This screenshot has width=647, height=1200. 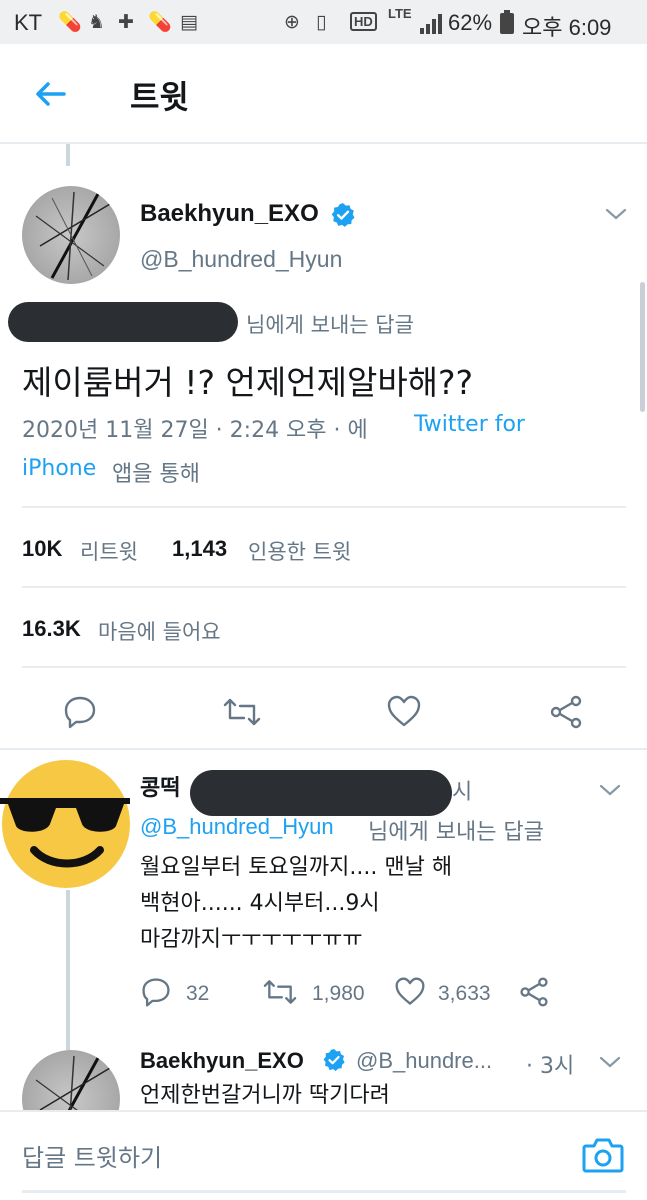 I want to click on likes-count: 16.3K, so click(x=51, y=629).